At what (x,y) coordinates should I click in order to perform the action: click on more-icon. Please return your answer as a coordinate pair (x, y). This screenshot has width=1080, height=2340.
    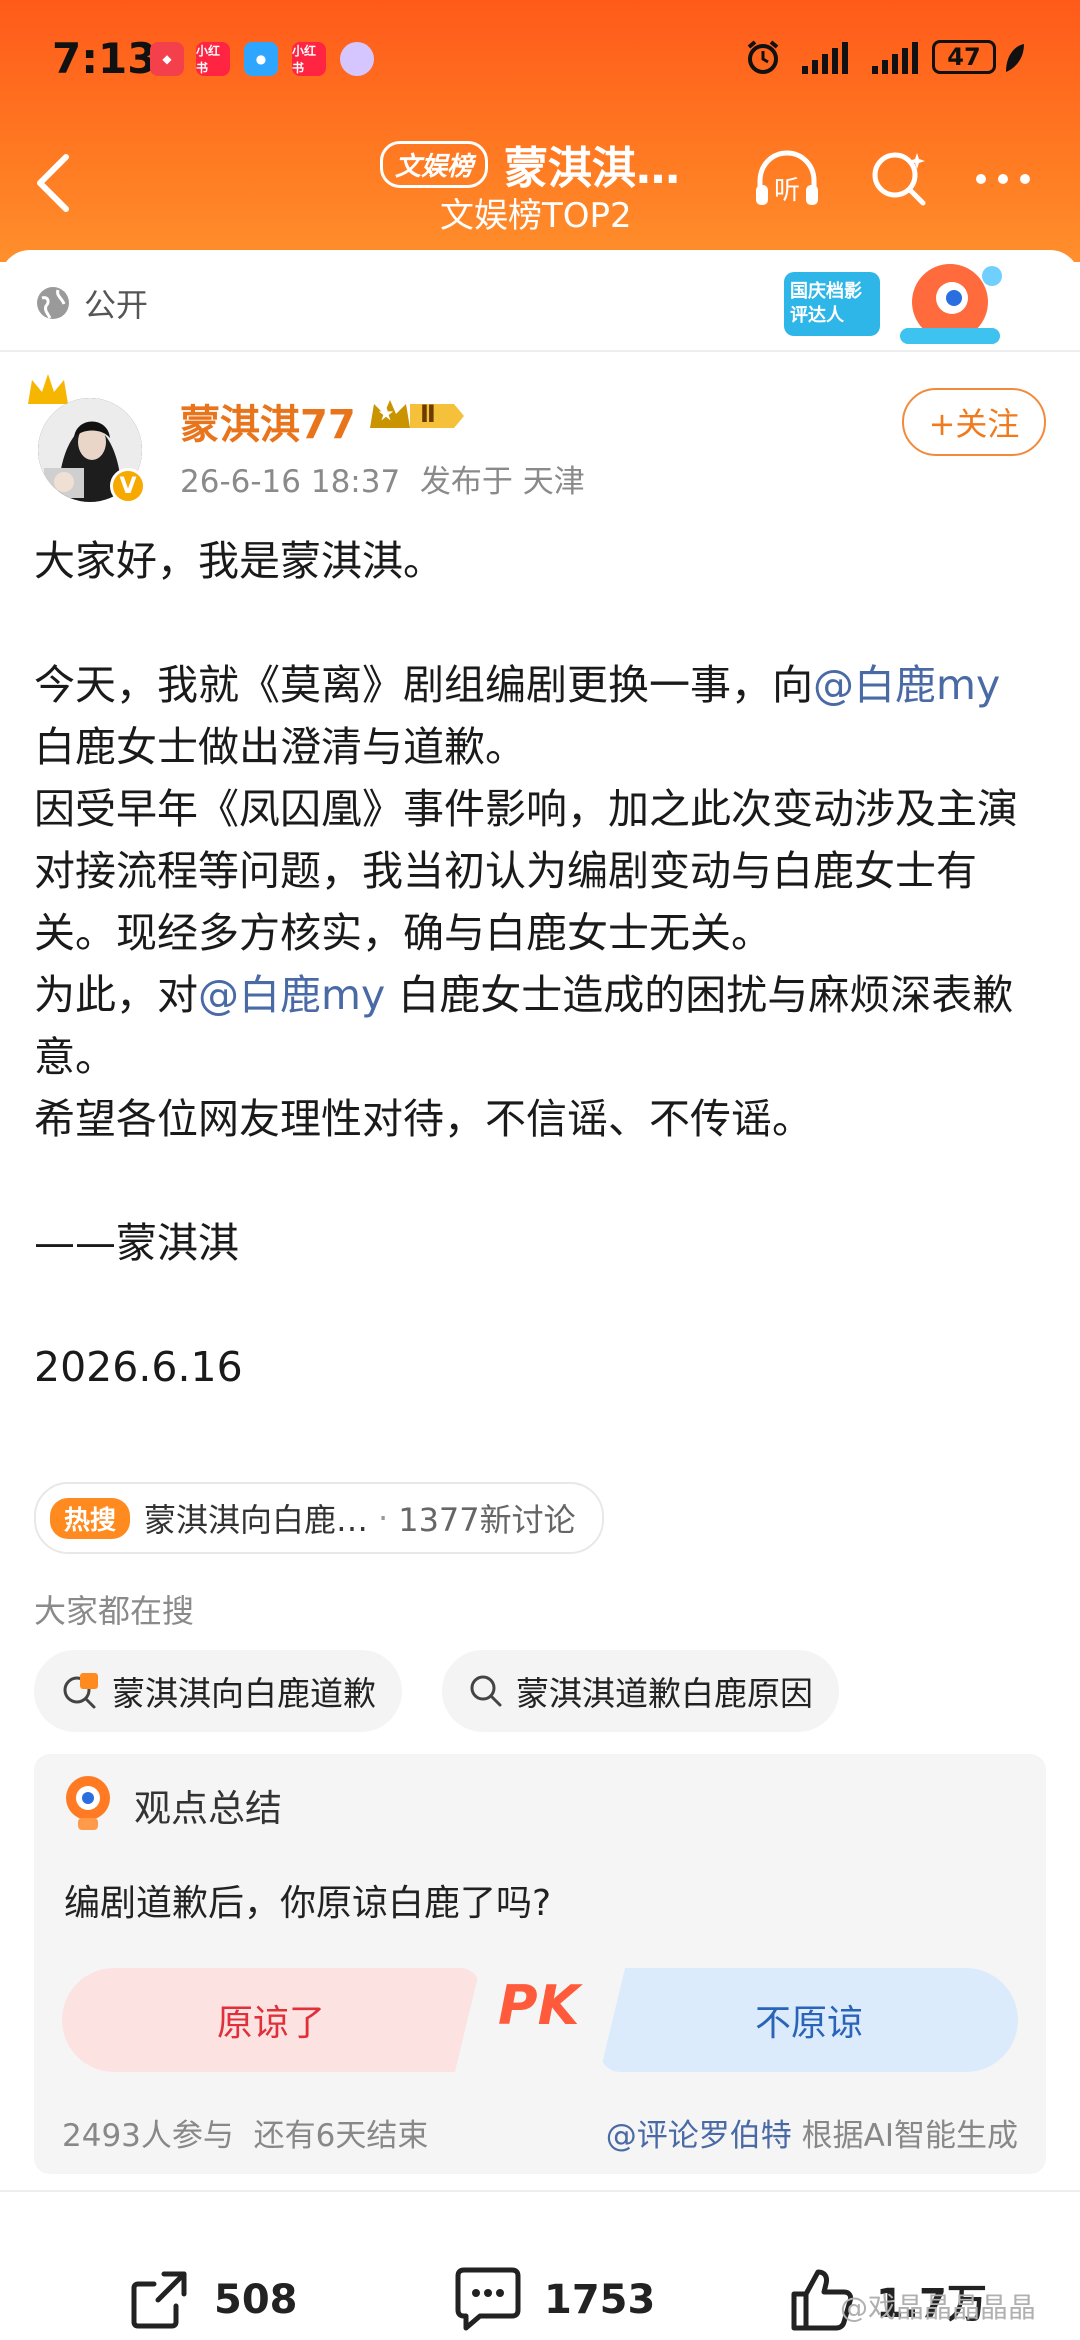
    Looking at the image, I should click on (1003, 179).